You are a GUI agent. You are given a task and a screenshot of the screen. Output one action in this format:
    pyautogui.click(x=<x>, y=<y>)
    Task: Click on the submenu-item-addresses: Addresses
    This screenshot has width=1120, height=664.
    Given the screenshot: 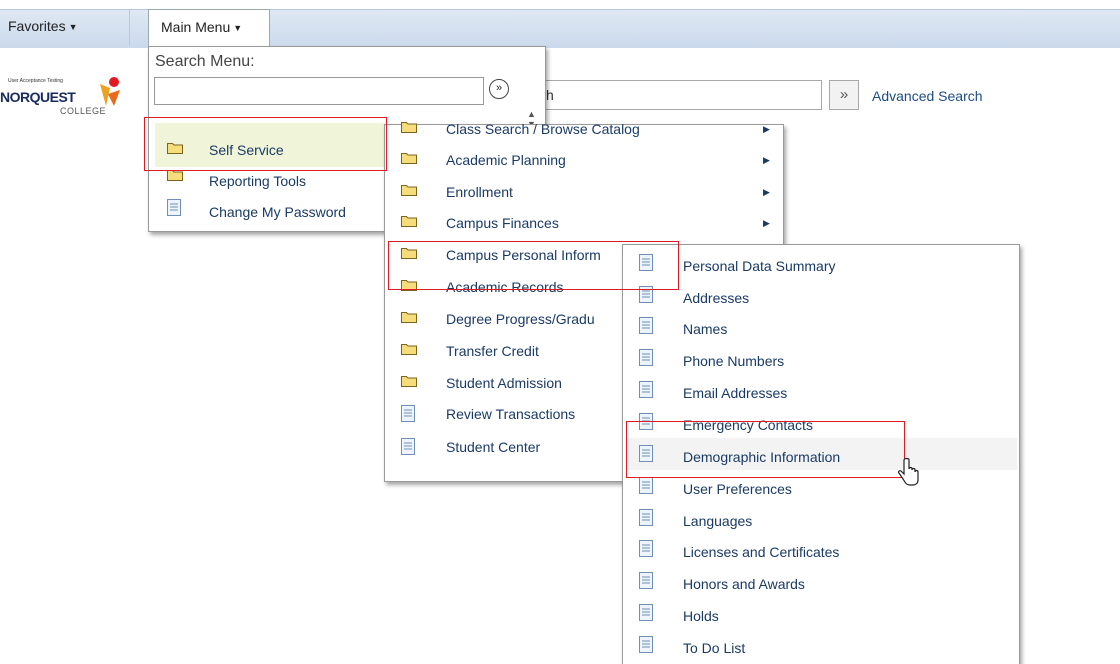 What is the action you would take?
    pyautogui.click(x=820, y=298)
    